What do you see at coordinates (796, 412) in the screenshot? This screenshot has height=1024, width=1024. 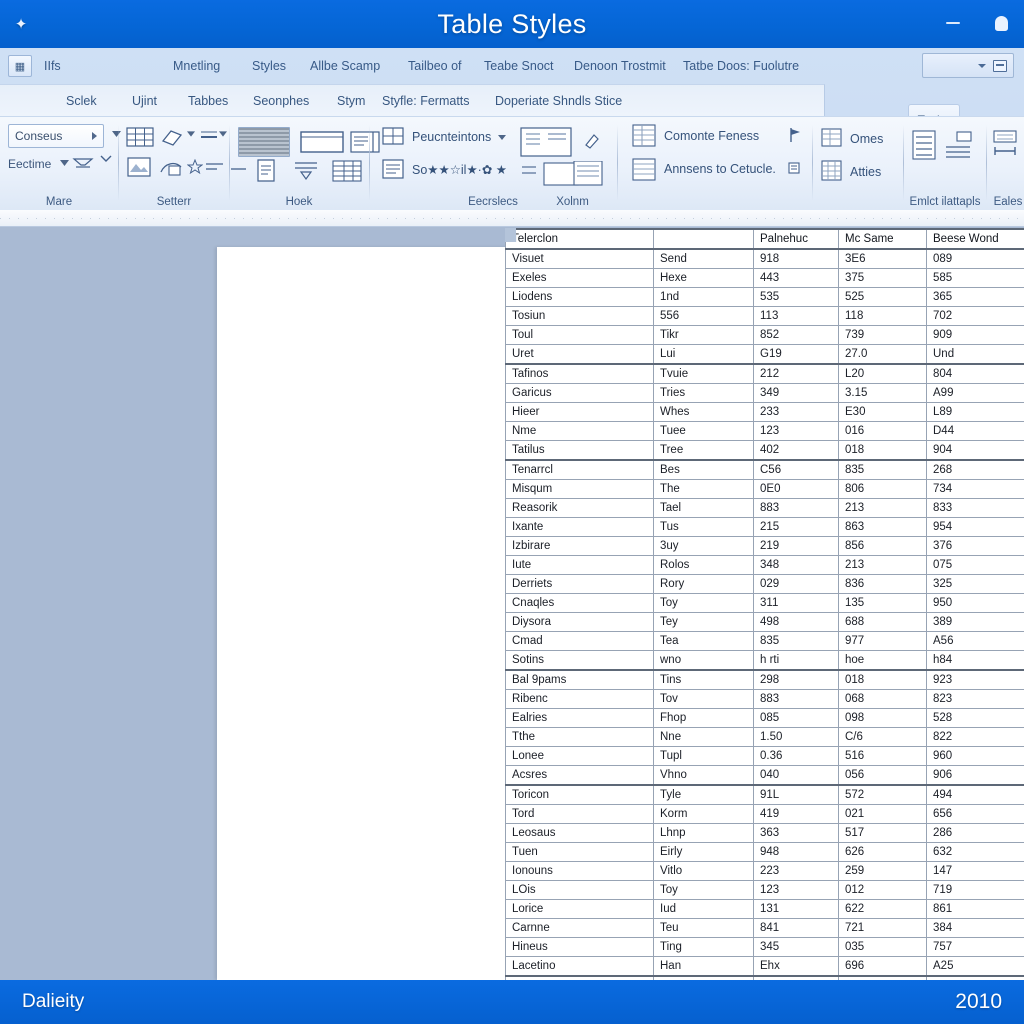 I see `table-cell: 233` at bounding box center [796, 412].